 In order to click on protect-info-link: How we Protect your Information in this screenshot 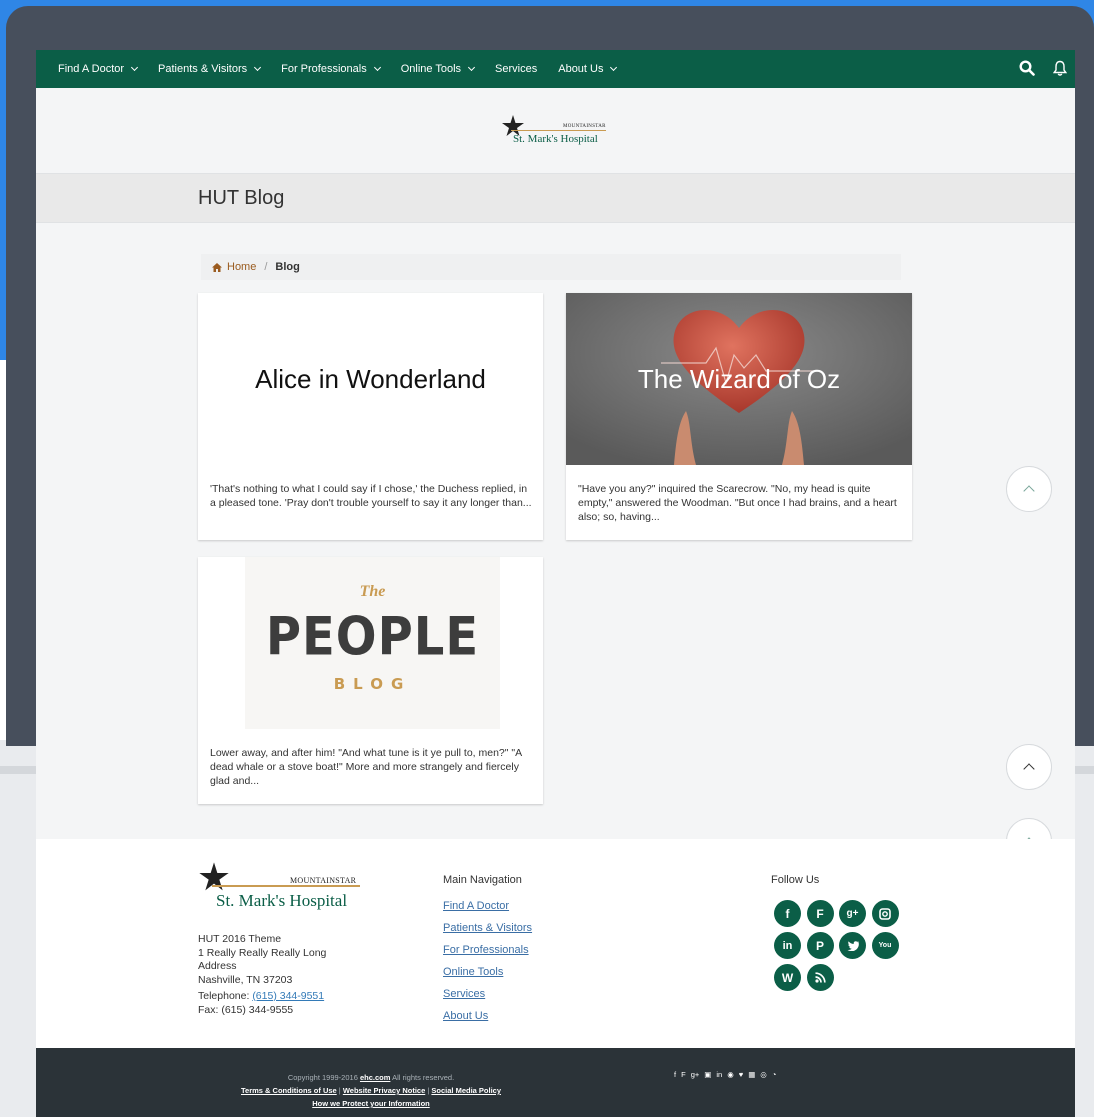, I will do `click(371, 1103)`.